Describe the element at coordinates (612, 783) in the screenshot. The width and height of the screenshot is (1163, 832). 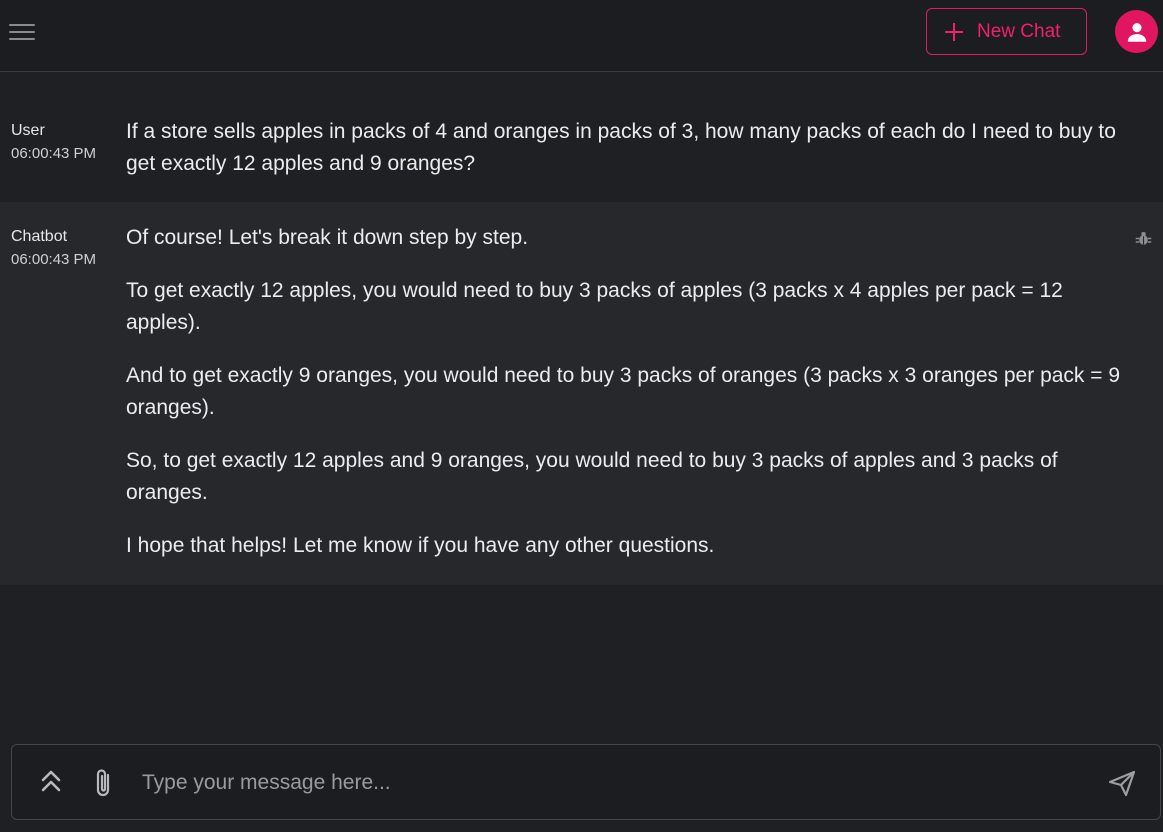
I see `message-input` at that location.